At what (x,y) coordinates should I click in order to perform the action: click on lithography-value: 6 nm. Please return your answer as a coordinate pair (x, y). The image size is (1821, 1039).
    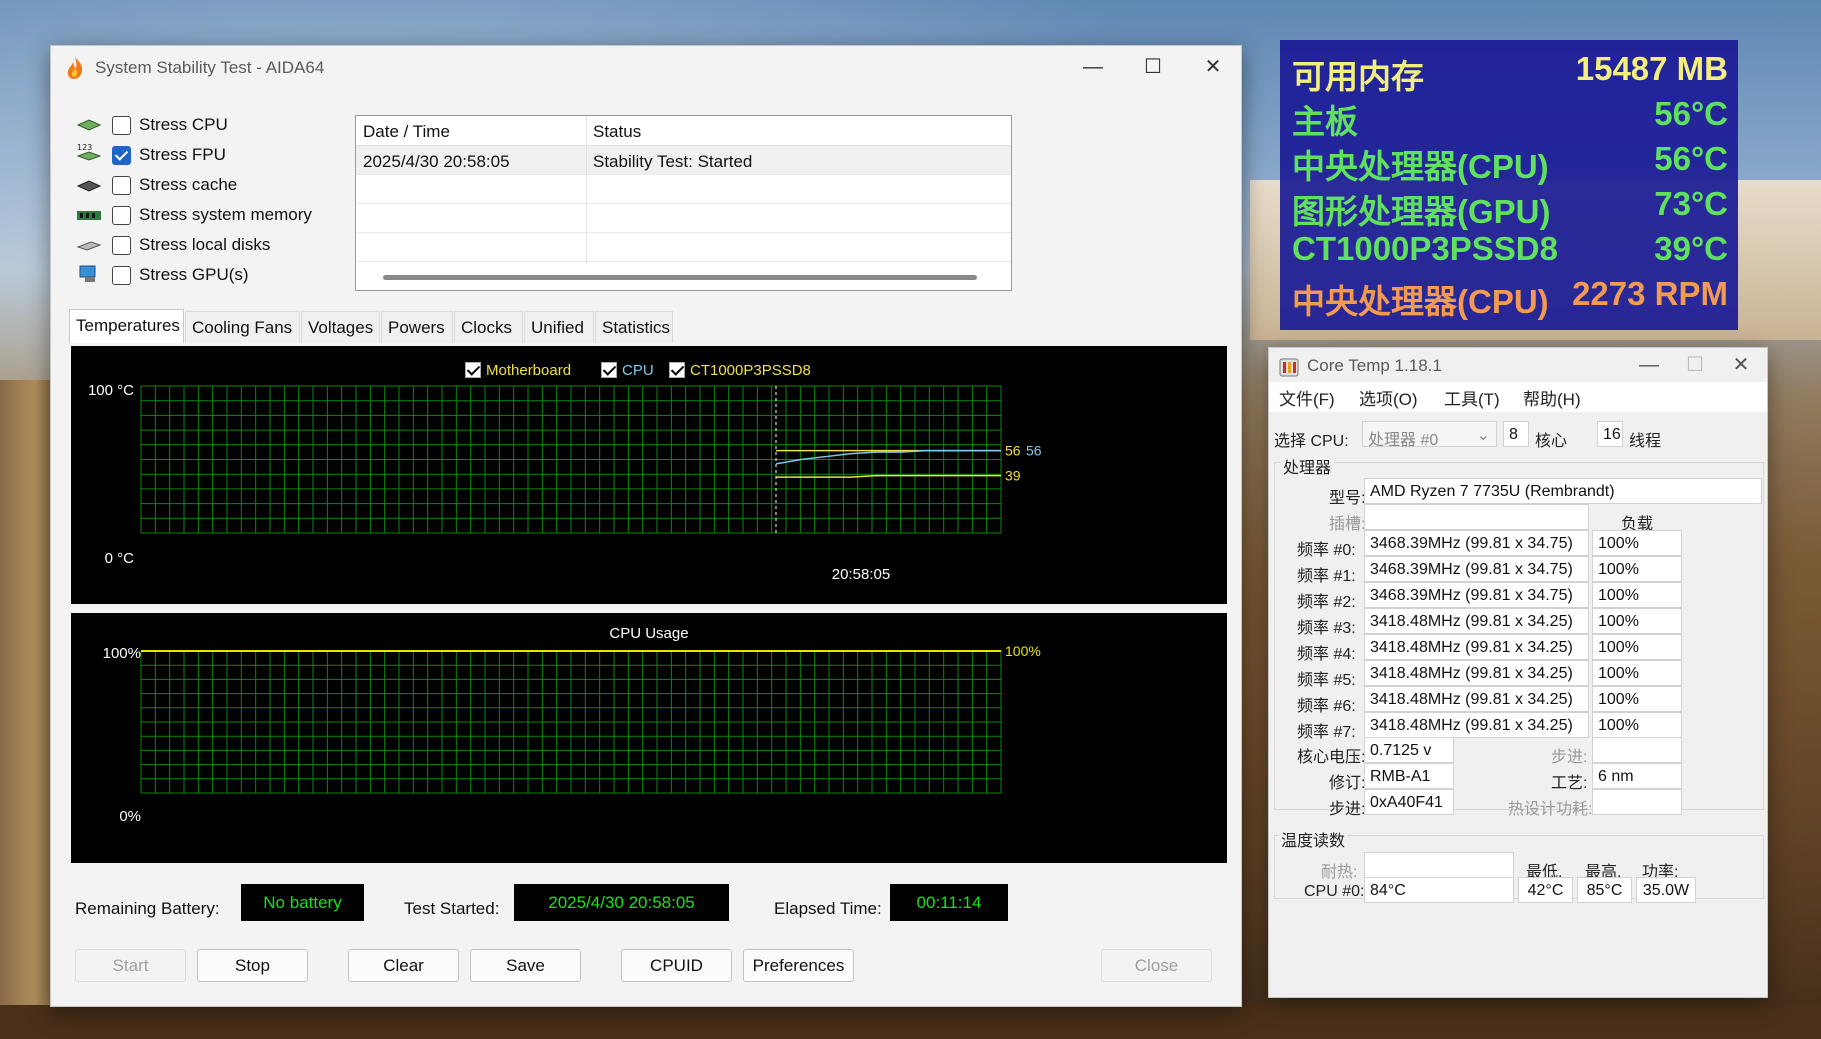
    Looking at the image, I should click on (1637, 776).